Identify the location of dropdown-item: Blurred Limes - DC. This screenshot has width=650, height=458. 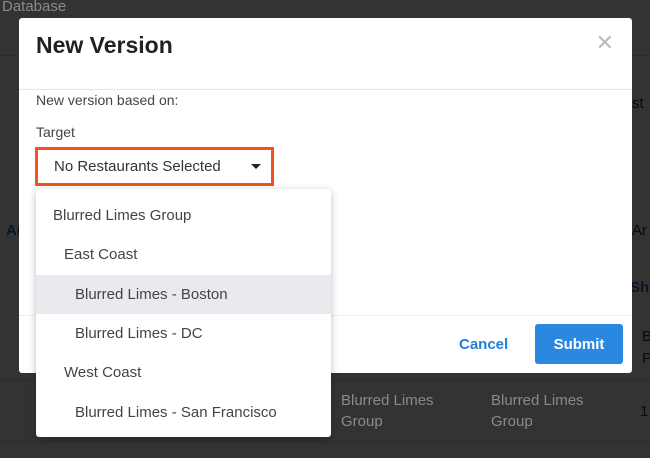
(183, 333).